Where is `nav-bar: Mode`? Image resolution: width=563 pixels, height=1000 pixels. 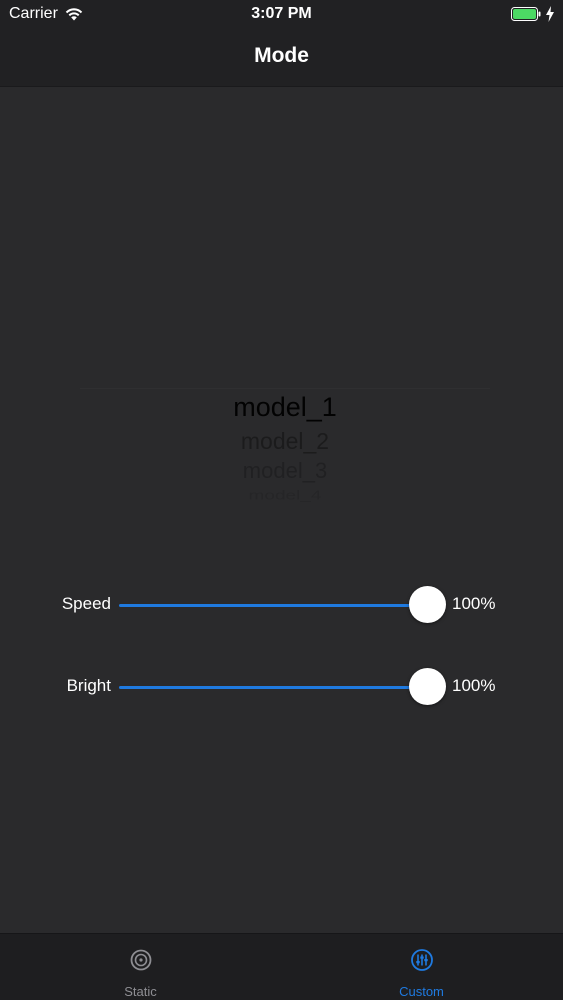
nav-bar: Mode is located at coordinates (281, 58).